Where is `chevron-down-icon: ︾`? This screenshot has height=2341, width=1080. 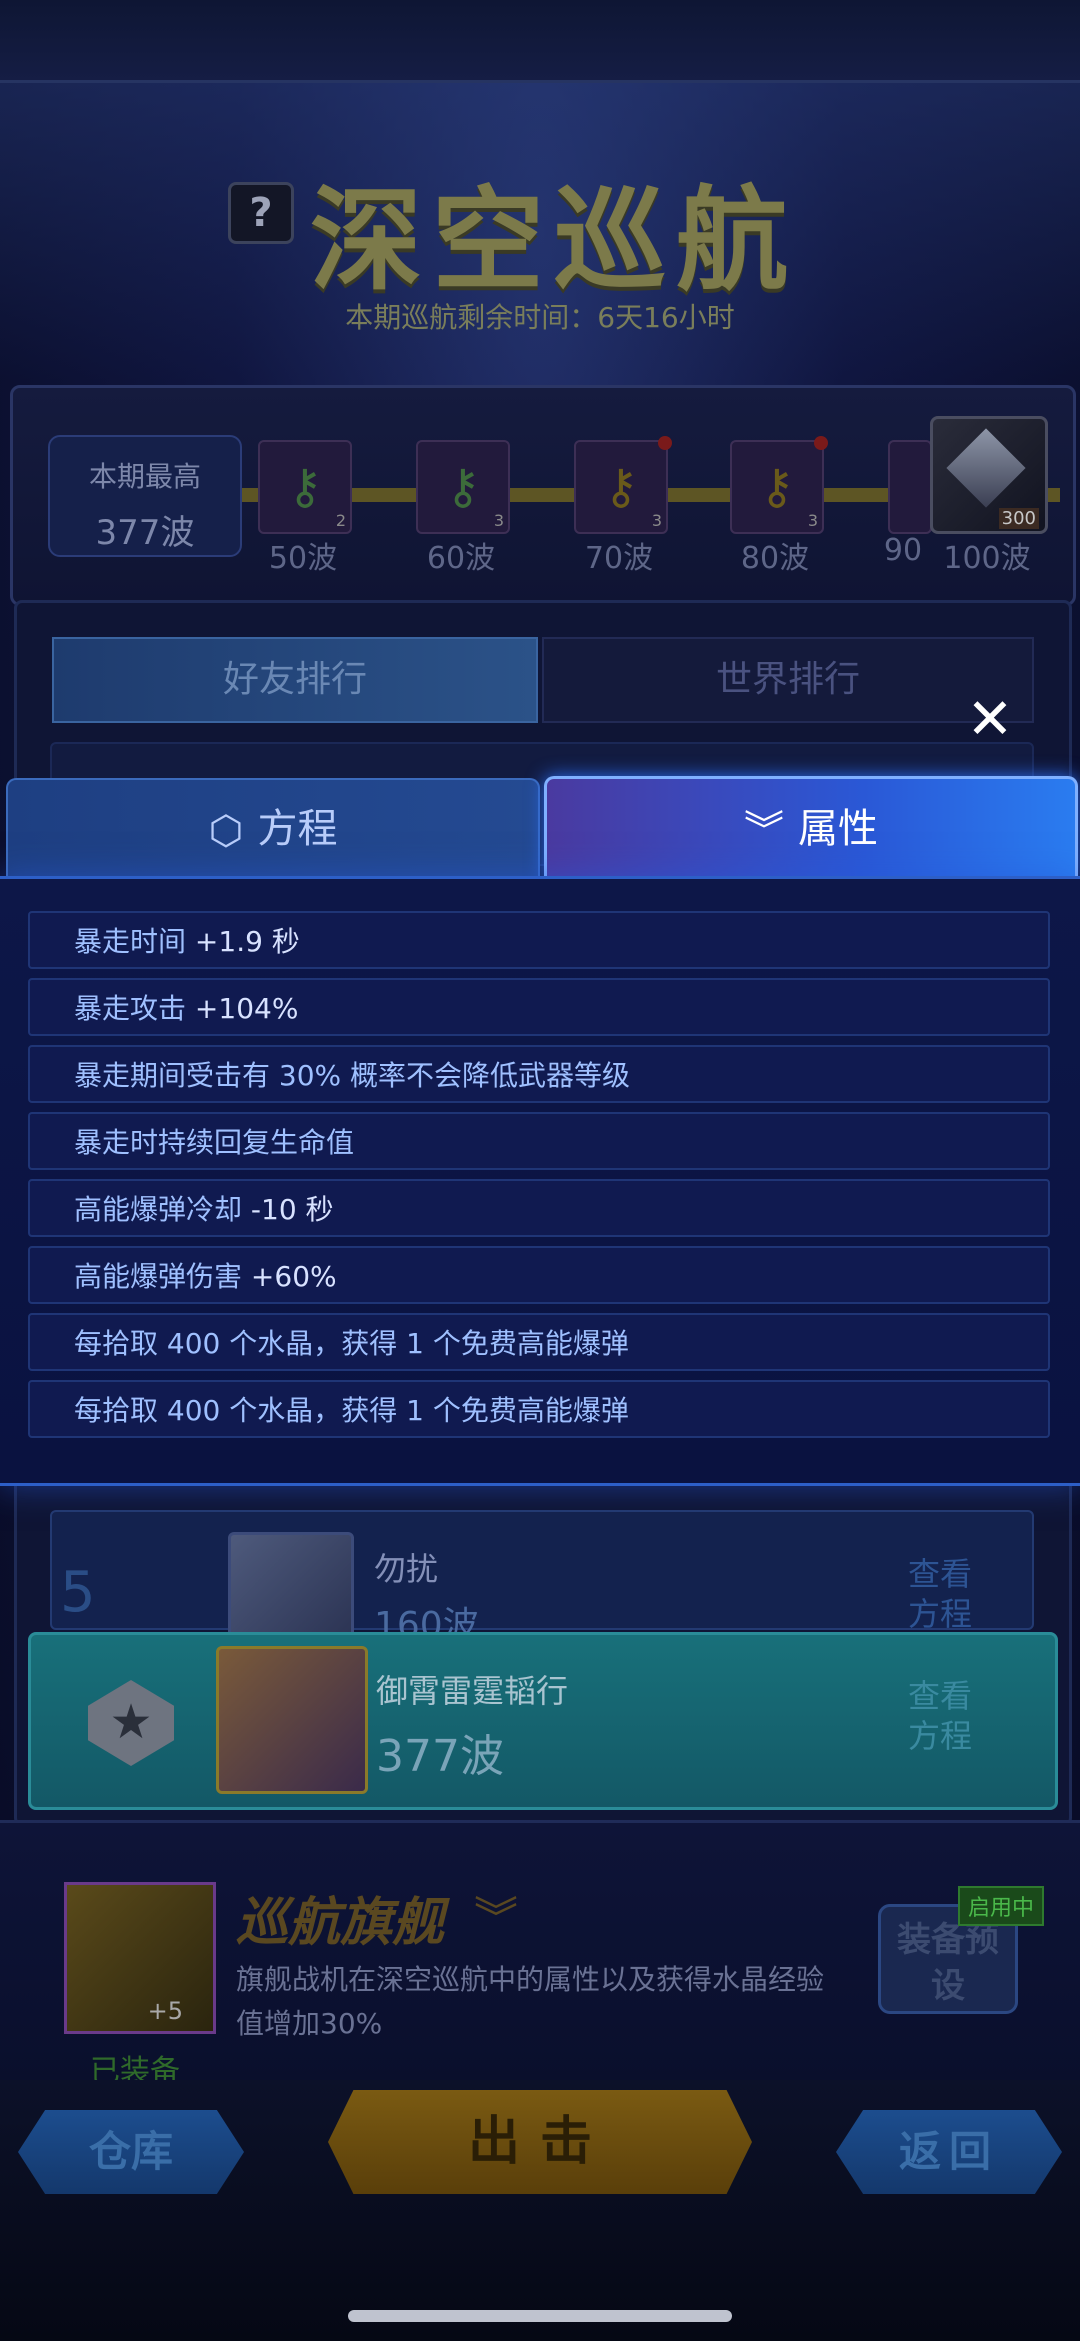
chevron-down-icon: ︾ is located at coordinates (764, 831).